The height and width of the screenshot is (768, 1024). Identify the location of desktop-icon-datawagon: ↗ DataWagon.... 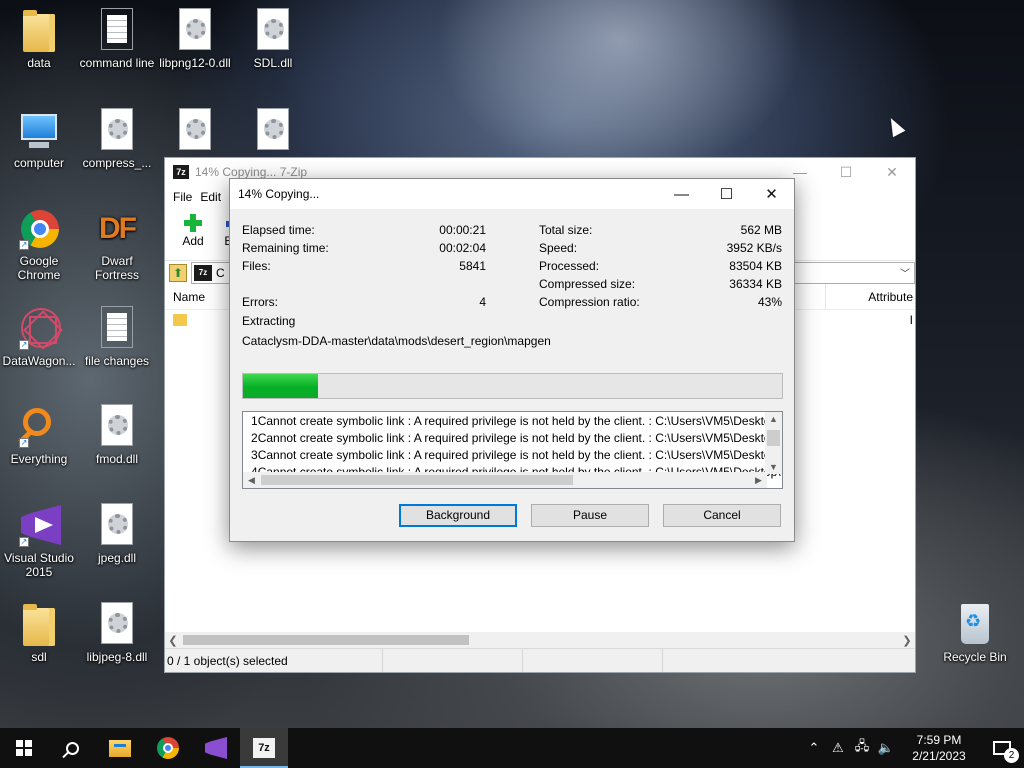
(39, 337).